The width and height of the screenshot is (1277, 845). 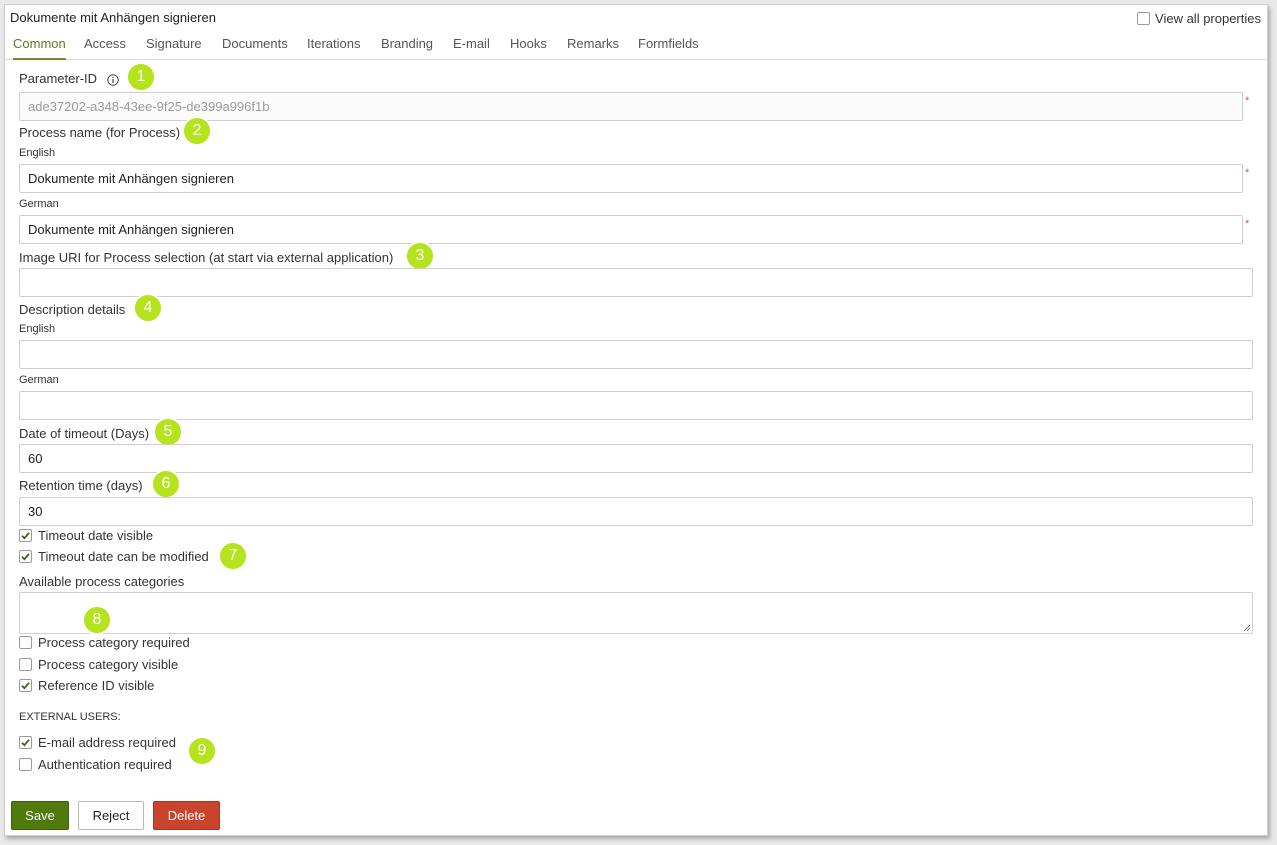 What do you see at coordinates (96, 685) in the screenshot?
I see `reference-visible-label: Reference ID visible` at bounding box center [96, 685].